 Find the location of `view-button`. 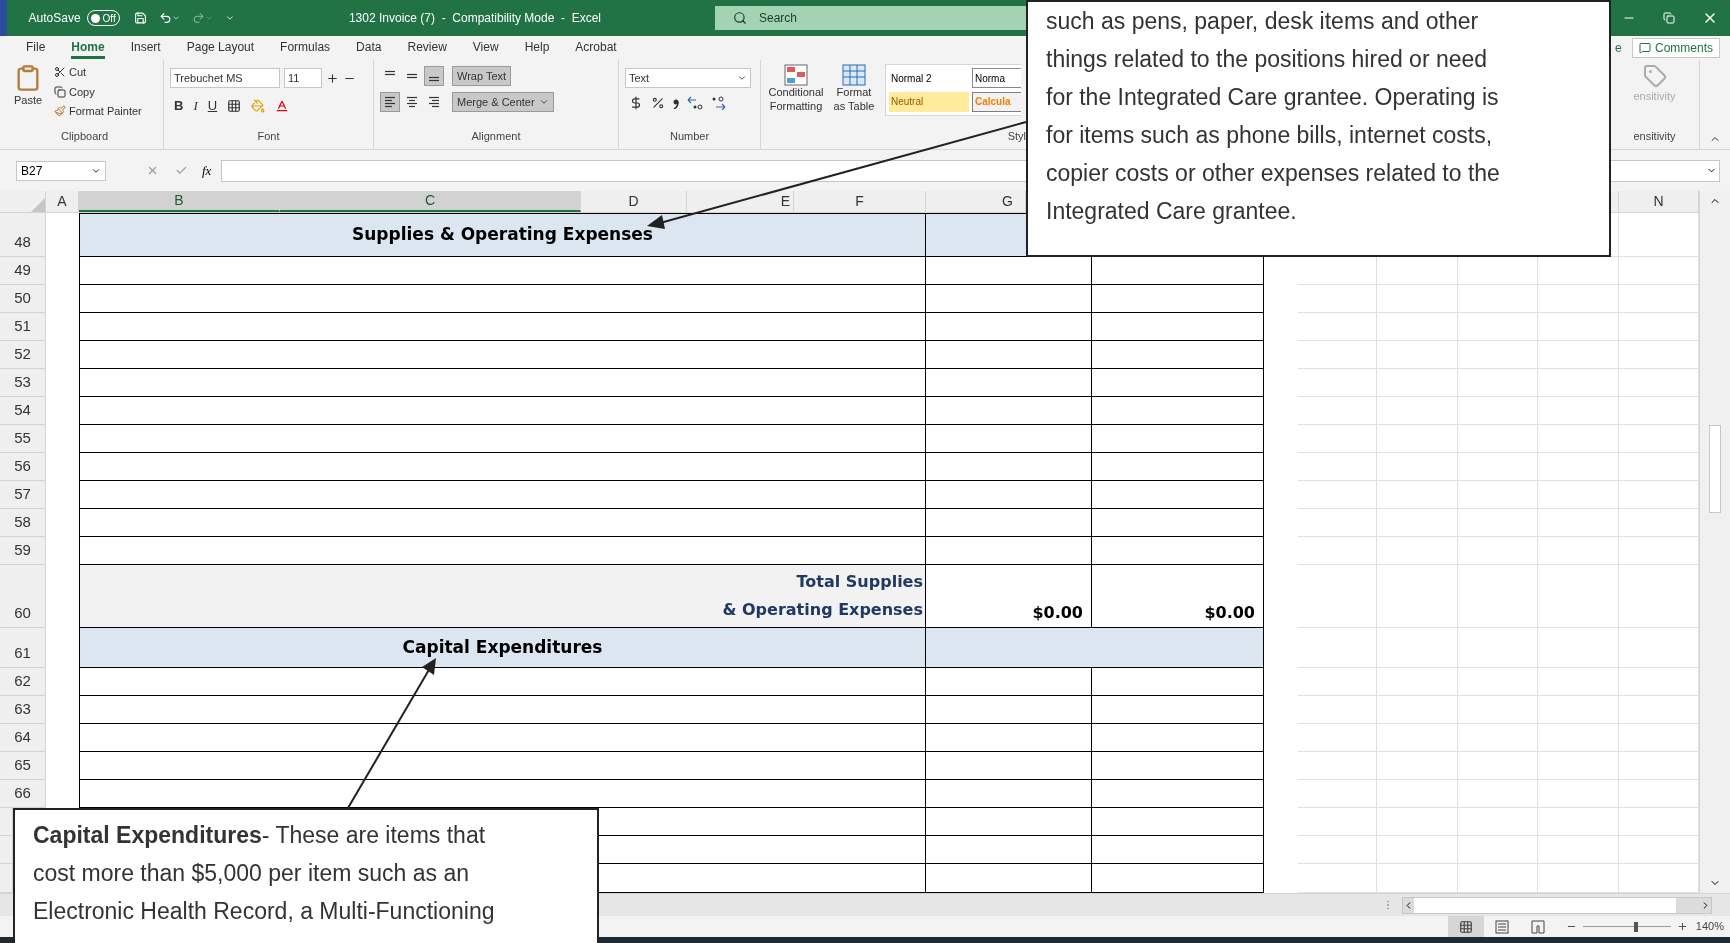

view-button is located at coordinates (1465, 926).